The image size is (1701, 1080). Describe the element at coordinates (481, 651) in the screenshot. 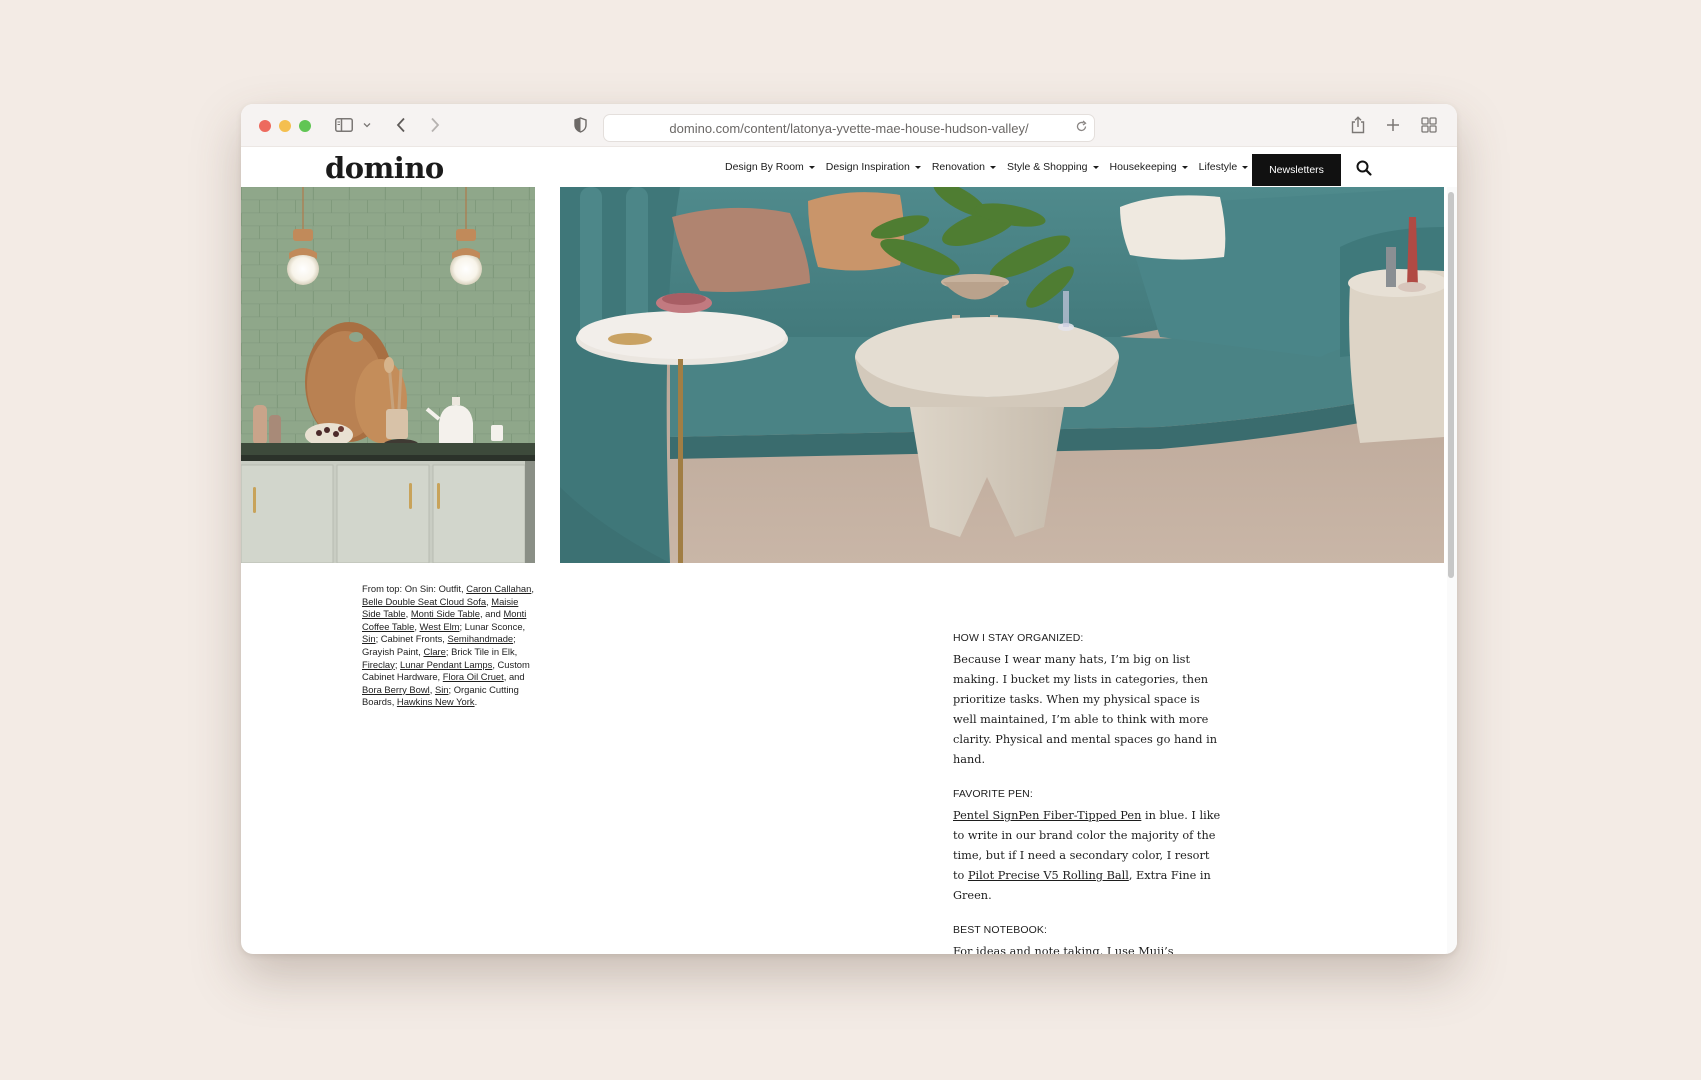

I see `inline-text: ; Brick Tile in Elk,` at that location.